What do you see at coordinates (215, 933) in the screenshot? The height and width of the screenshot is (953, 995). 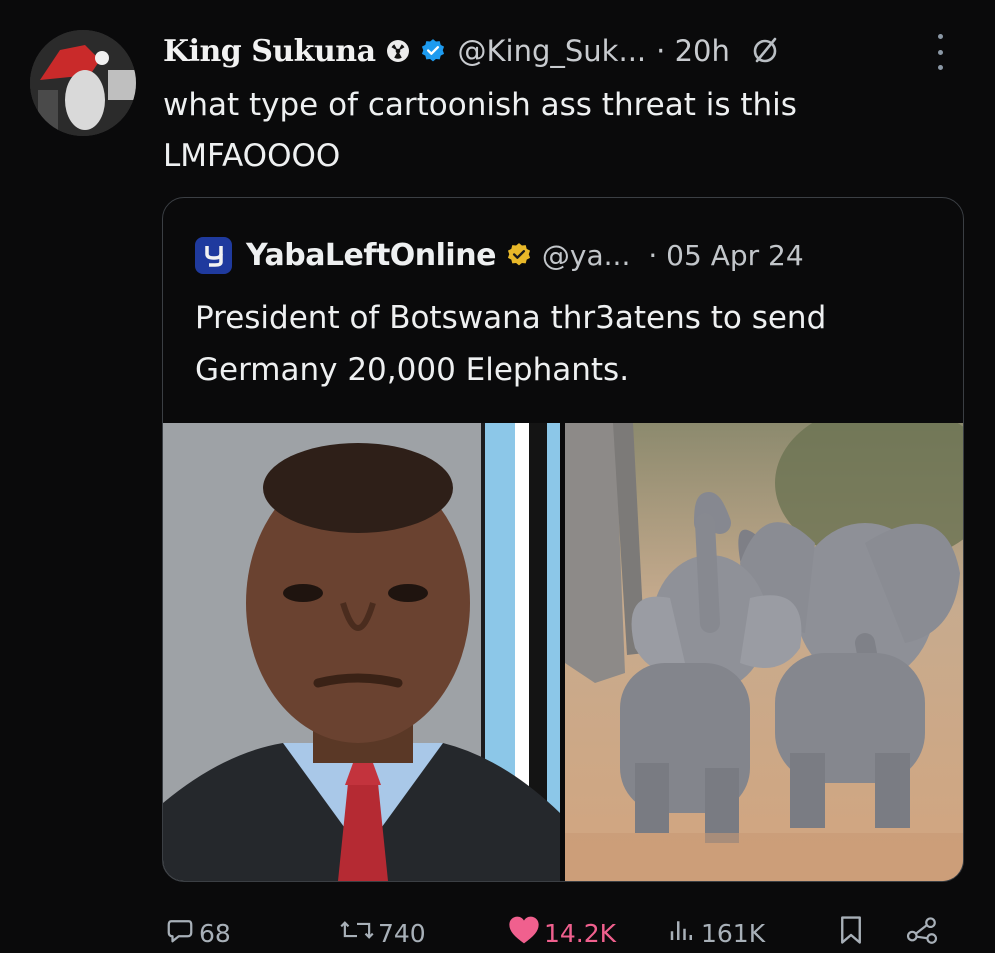 I see `reply-count: 68` at bounding box center [215, 933].